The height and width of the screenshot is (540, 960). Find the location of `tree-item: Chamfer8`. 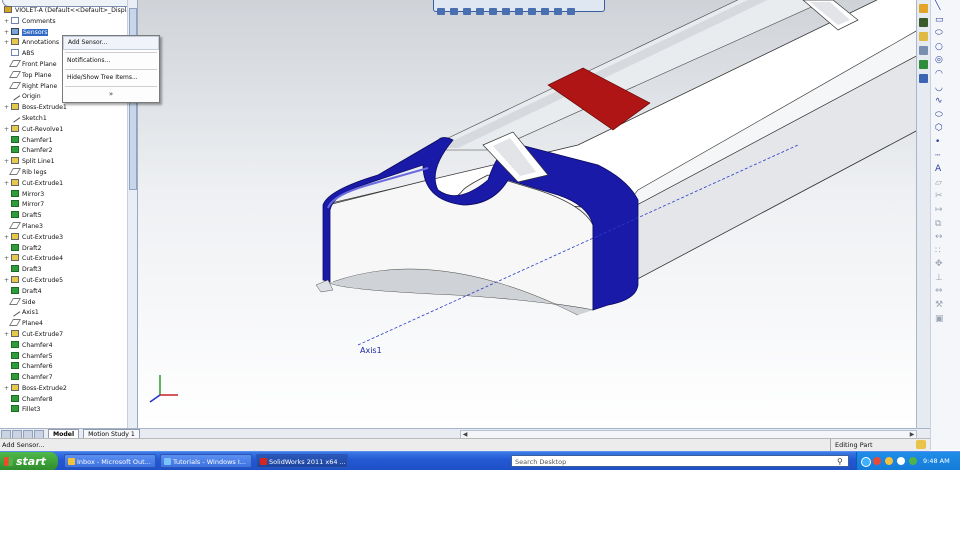

tree-item: Chamfer8 is located at coordinates (64, 400).